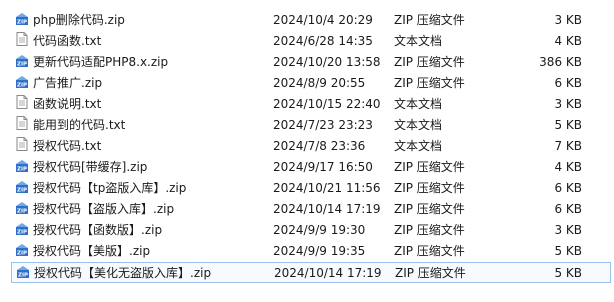 The width and height of the screenshot is (614, 302). I want to click on file-name: php删除代码.zip, so click(79, 20).